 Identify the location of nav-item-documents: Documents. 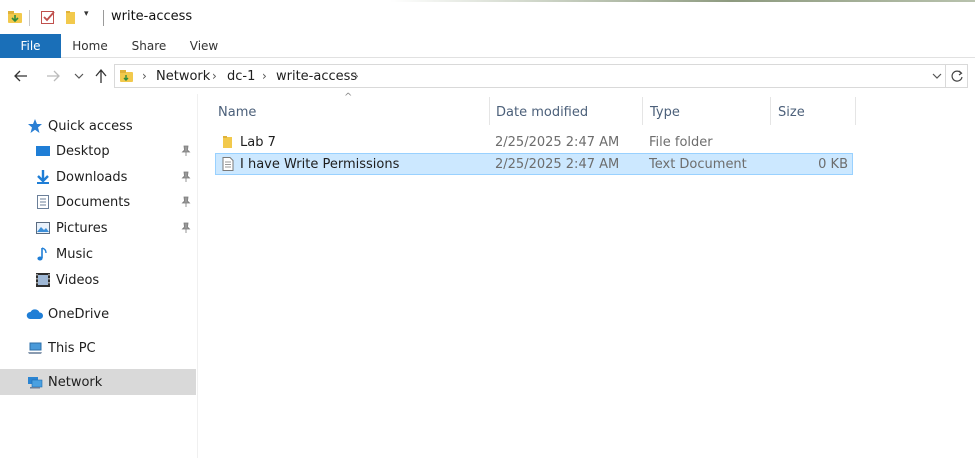
(98, 202).